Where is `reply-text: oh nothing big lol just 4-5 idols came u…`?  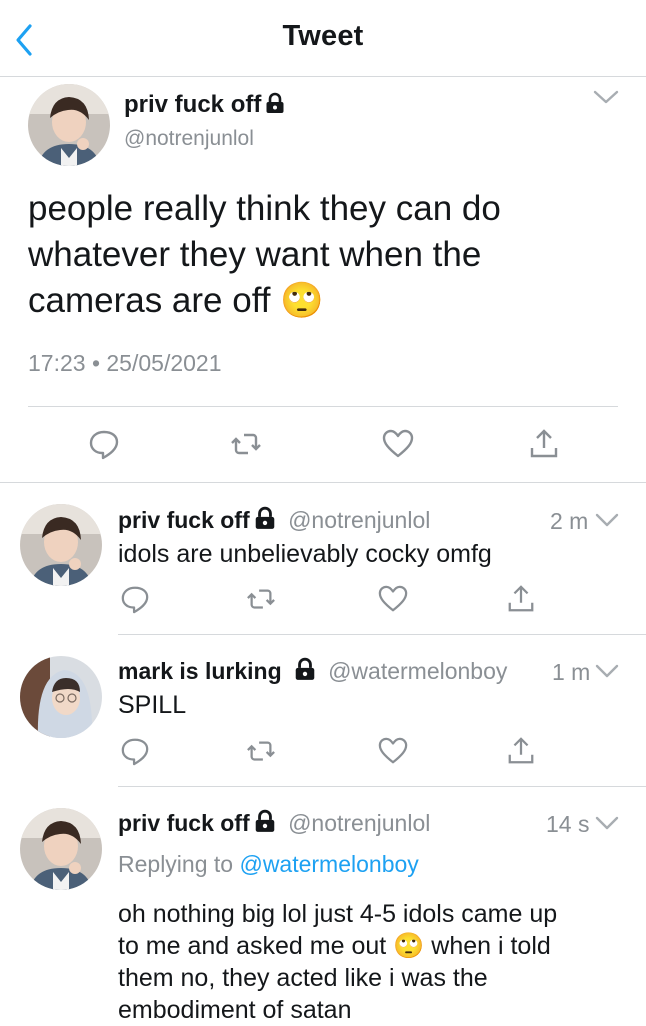
reply-text: oh nothing big lol just 4-5 idols came u… is located at coordinates (338, 962).